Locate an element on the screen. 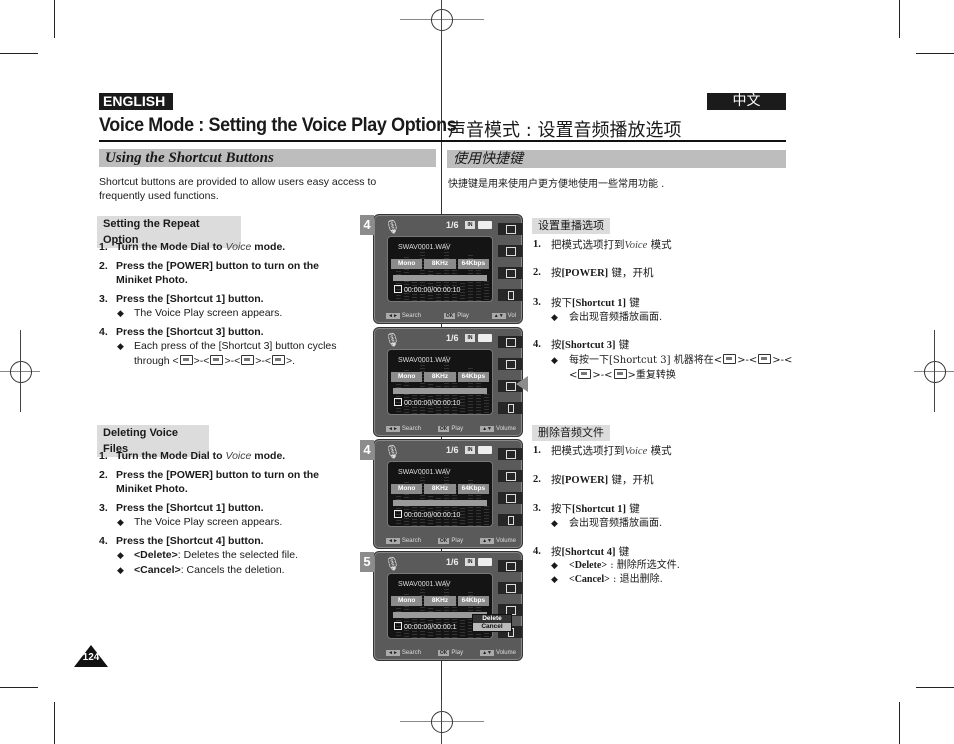  key-label: [Shortcut 3] is located at coordinates (588, 345).